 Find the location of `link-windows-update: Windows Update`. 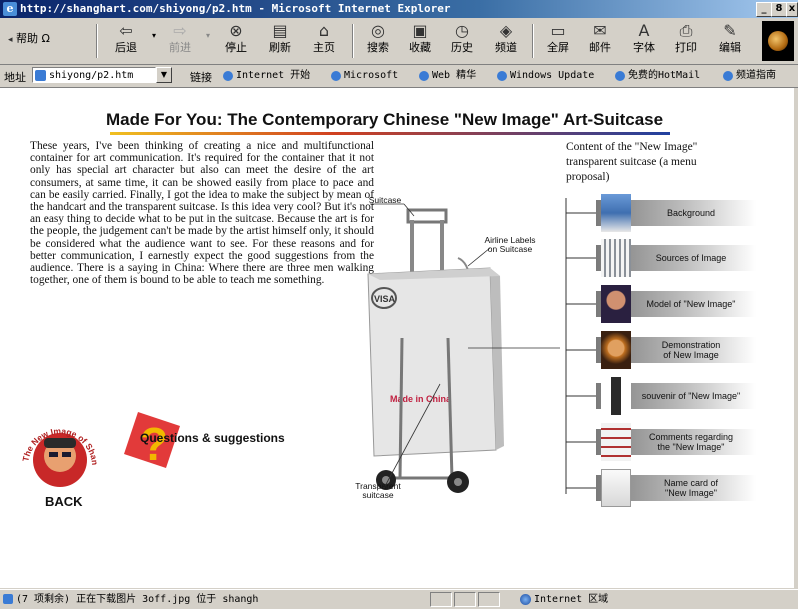

link-windows-update: Windows Update is located at coordinates (545, 76).